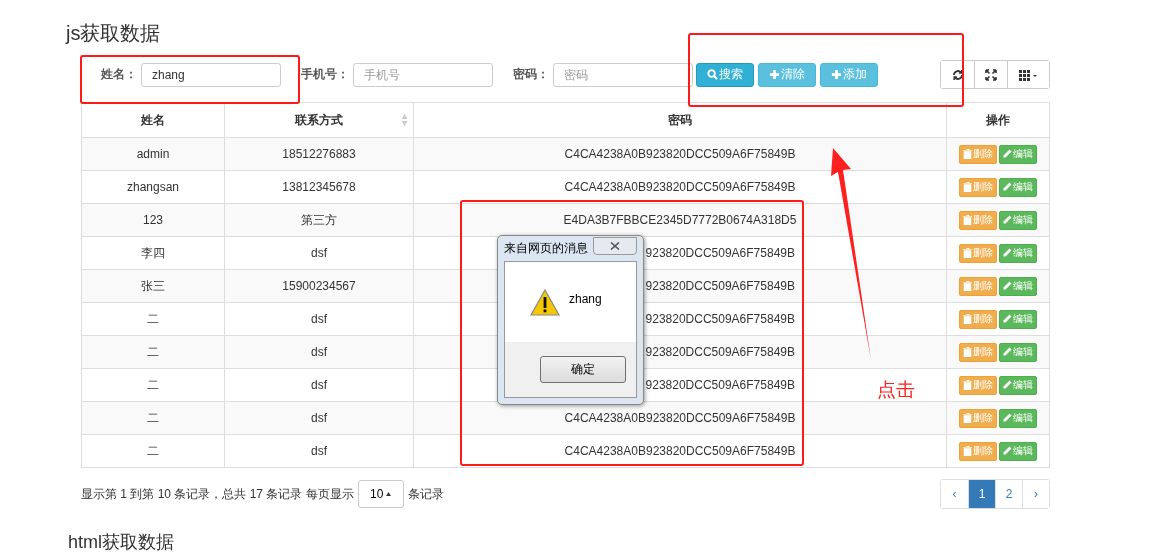 The image size is (1172, 553). What do you see at coordinates (217, 494) in the screenshot?
I see `pagination-info: 显示第 1 到第 10 条记录，总共 17 条记录 每页显示` at bounding box center [217, 494].